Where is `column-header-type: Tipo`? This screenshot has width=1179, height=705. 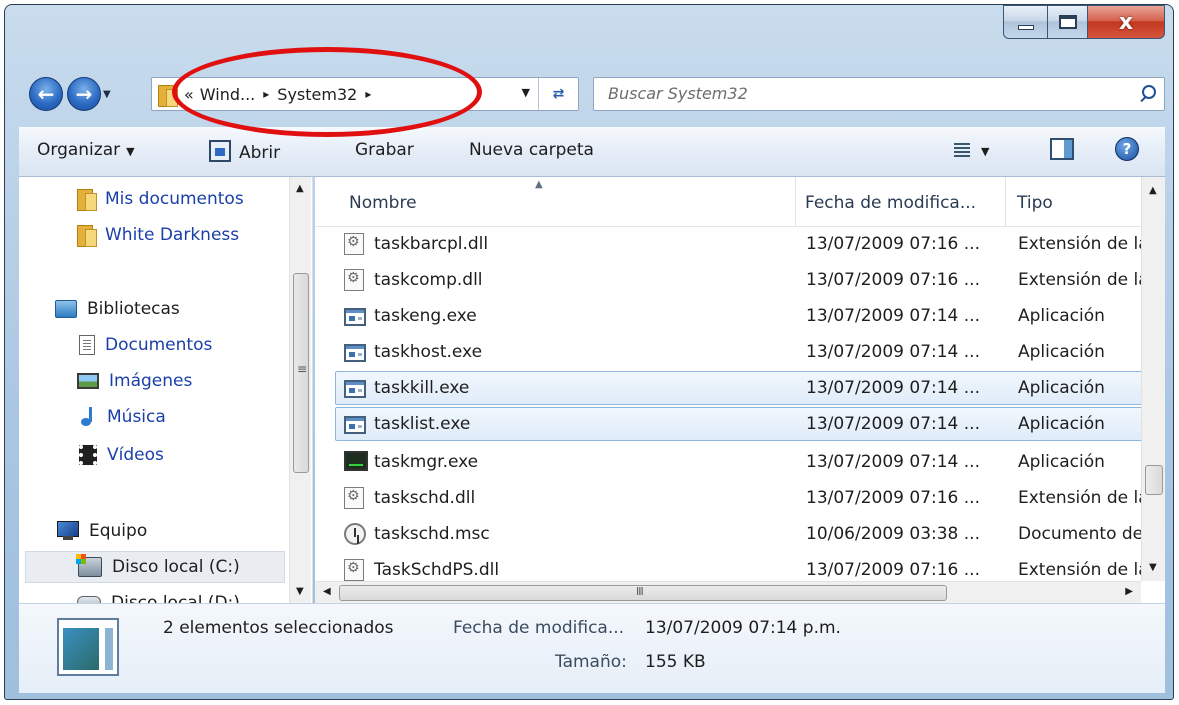
column-header-type: Tipo is located at coordinates (1035, 203).